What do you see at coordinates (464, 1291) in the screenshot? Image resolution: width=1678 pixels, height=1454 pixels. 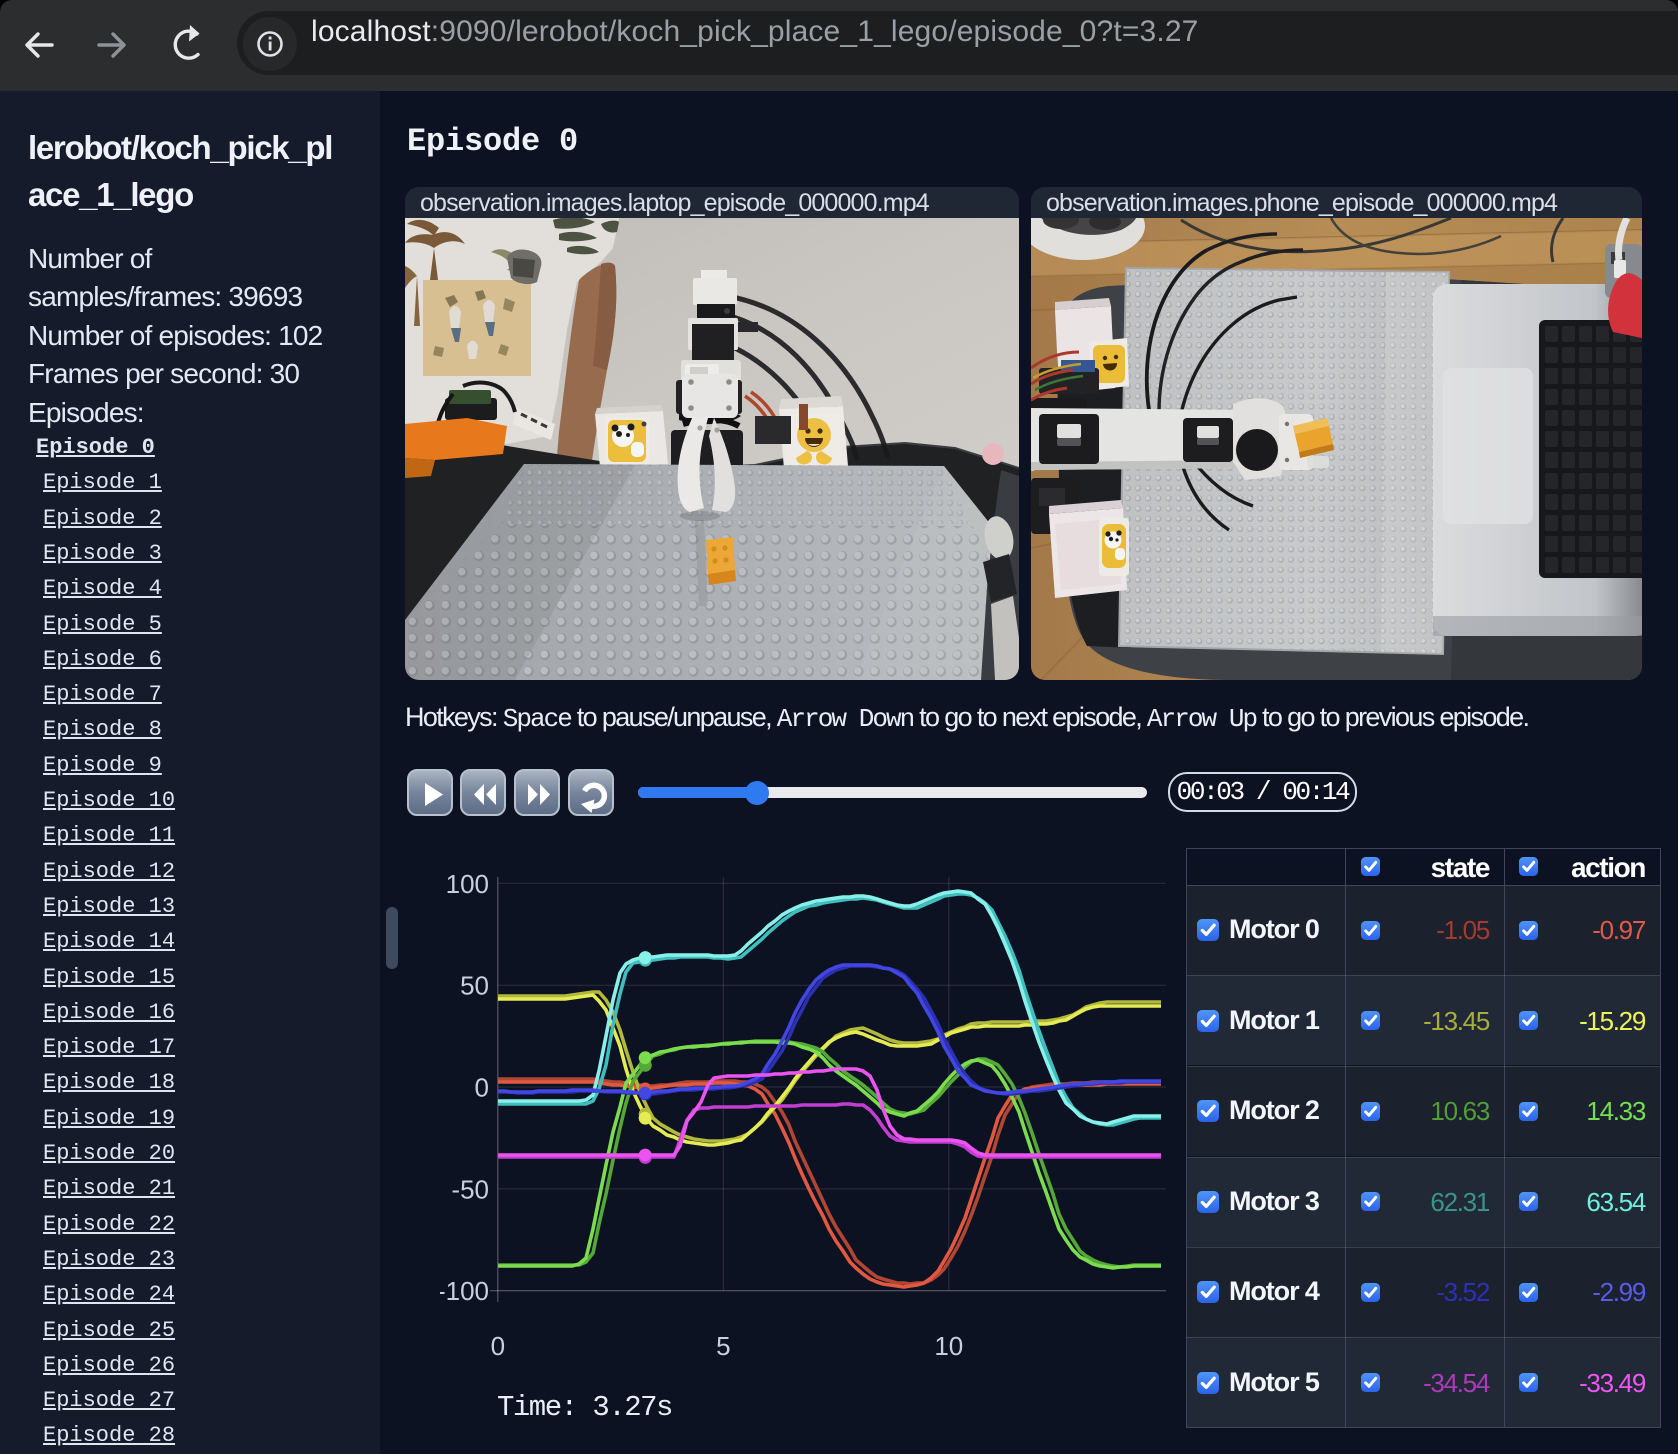 I see `svg-text: -100` at bounding box center [464, 1291].